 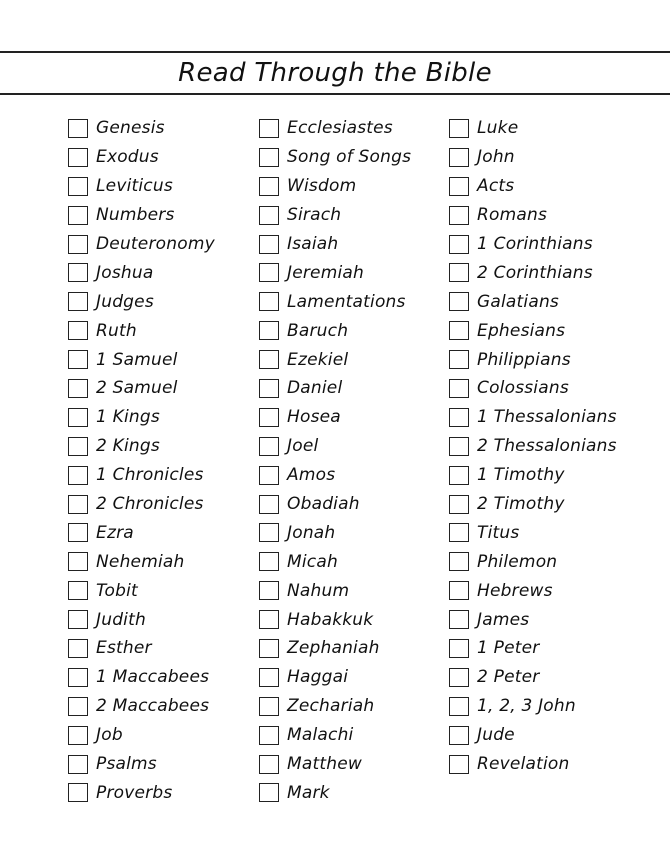 What do you see at coordinates (533, 590) in the screenshot?
I see `checklist-item: Hebrews` at bounding box center [533, 590].